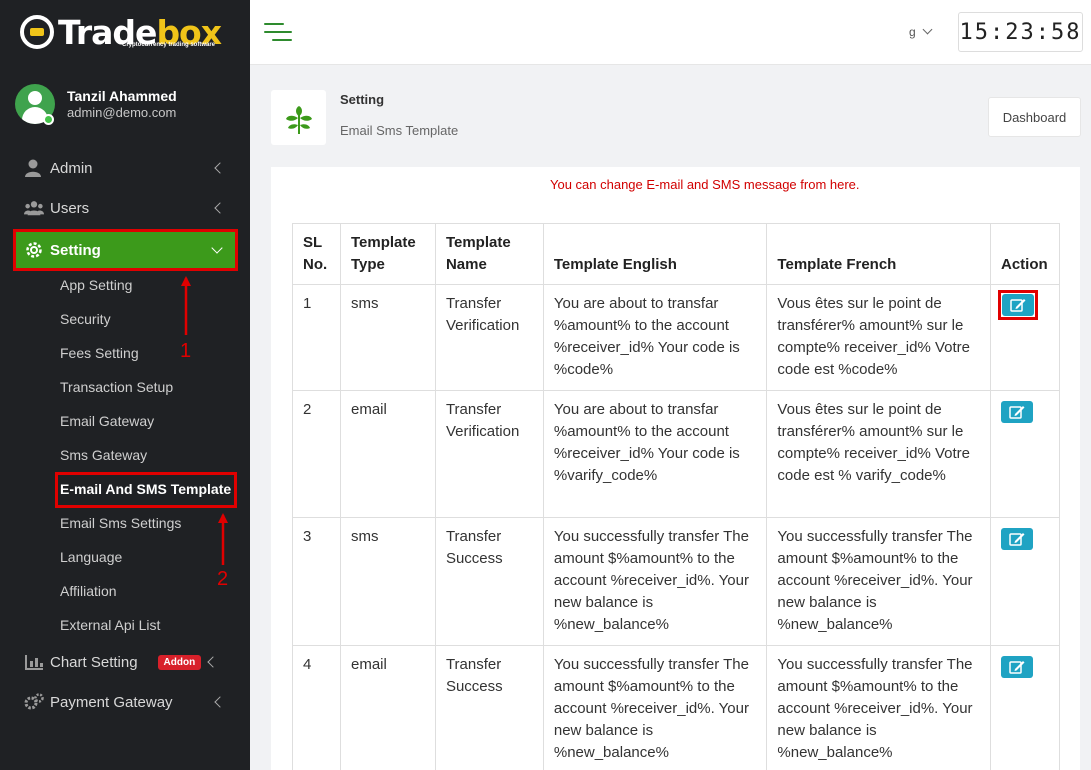 The image size is (1091, 770). What do you see at coordinates (655, 254) in the screenshot?
I see `header-template-english: Template English` at bounding box center [655, 254].